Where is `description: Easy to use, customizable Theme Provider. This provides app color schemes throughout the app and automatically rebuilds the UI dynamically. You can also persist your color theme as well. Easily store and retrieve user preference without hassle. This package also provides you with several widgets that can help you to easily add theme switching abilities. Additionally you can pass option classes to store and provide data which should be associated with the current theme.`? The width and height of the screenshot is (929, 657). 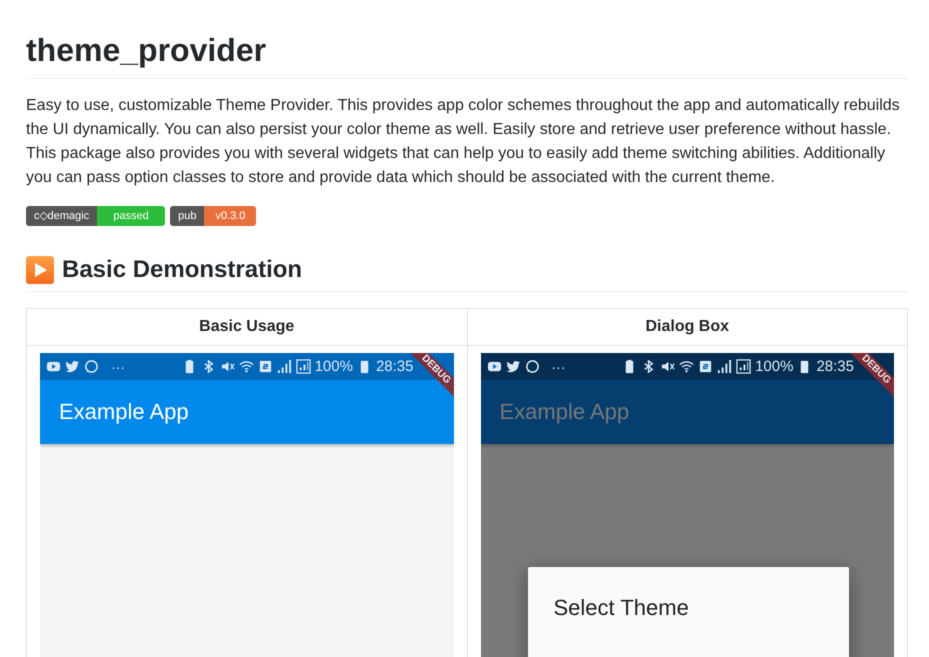
description: Easy to use, customizable Theme Provider. This provides app color schemes throughout the app and automatically rebuilds the UI dynamically. You can also persist your color theme as well. Easily store and retrieve user preference without hassle. This package also provides you with several widgets that can help you to easily add theme switching abilities. Additionally you can pass option classes to store and provide data which should be associated with the current theme. is located at coordinates (463, 142).